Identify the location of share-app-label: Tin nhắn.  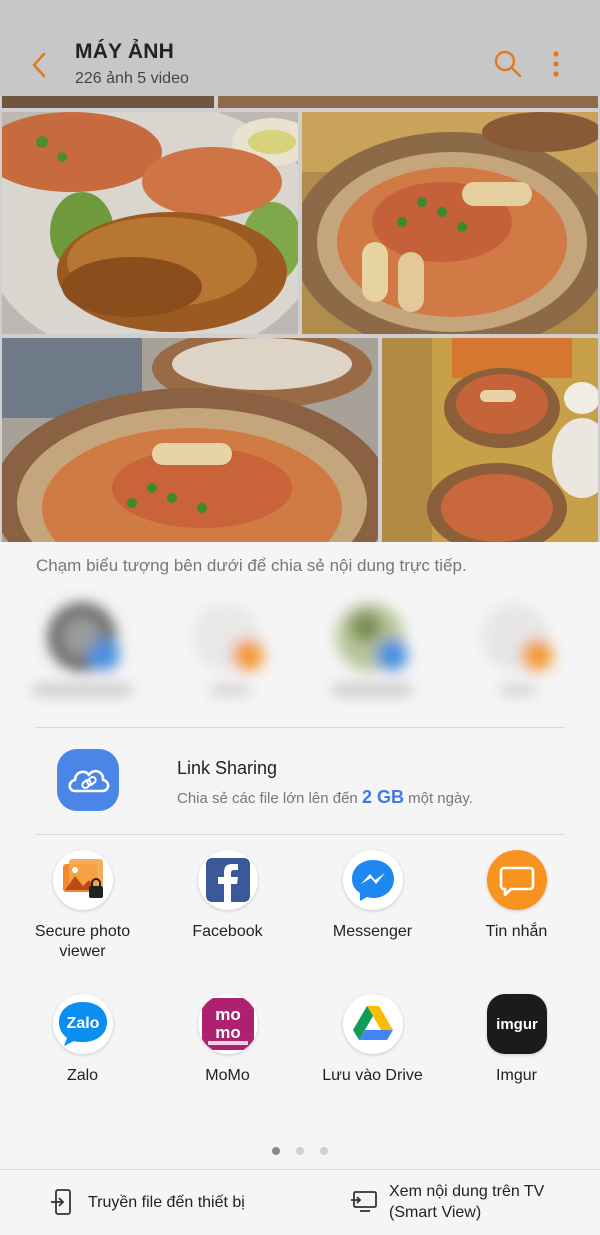
(516, 931).